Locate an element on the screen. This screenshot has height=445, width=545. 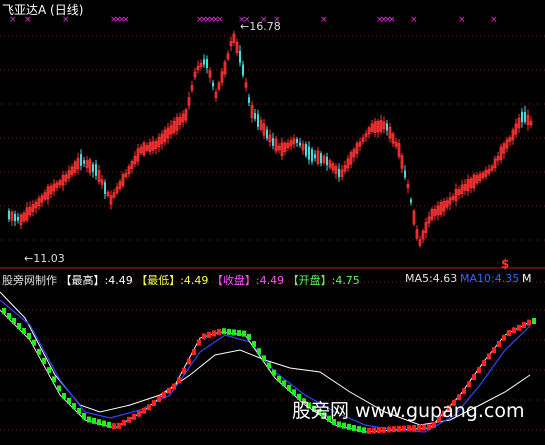
ma-truncated-label: M is located at coordinates (527, 278).